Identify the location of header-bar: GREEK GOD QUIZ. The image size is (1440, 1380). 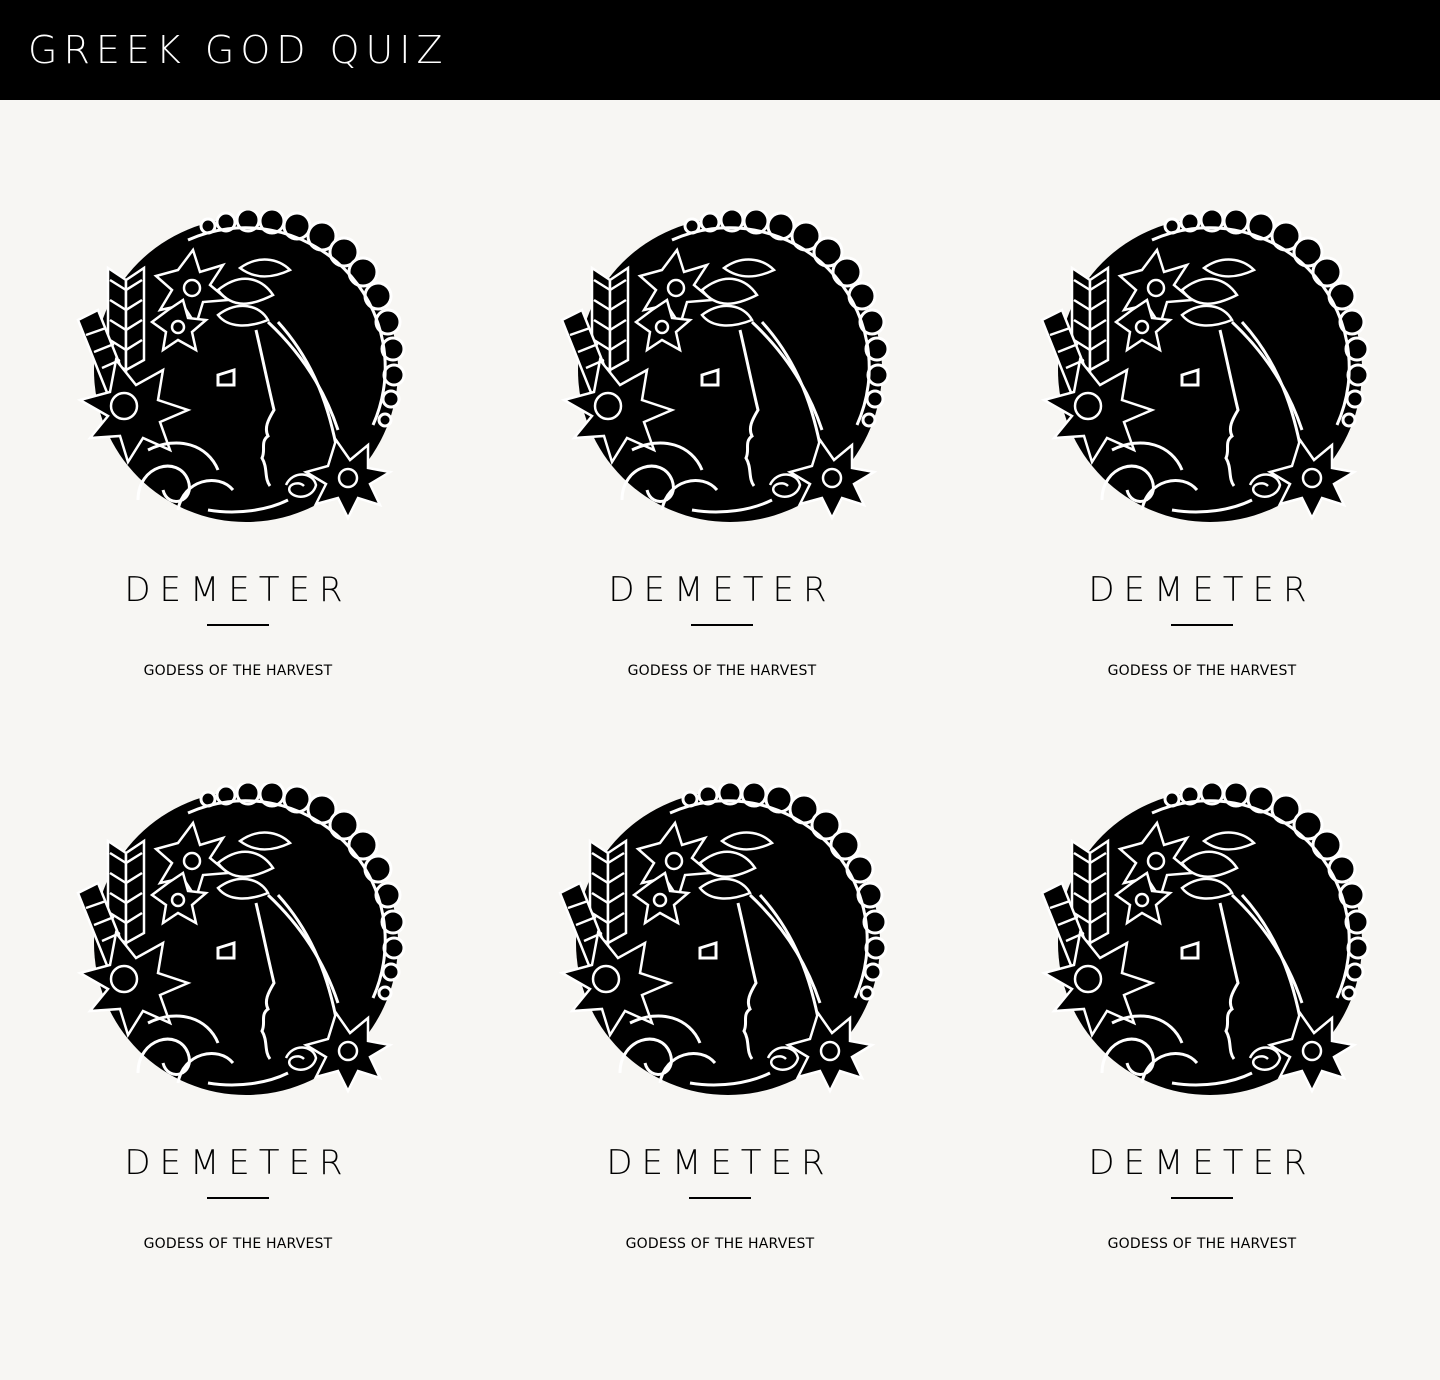
(720, 50).